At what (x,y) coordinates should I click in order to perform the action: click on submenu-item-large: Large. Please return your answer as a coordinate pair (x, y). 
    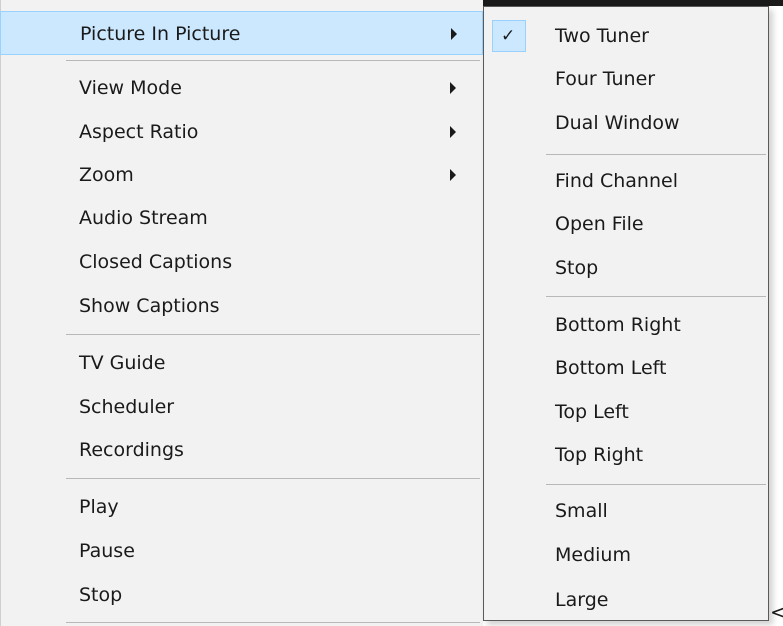
    Looking at the image, I should click on (626, 600).